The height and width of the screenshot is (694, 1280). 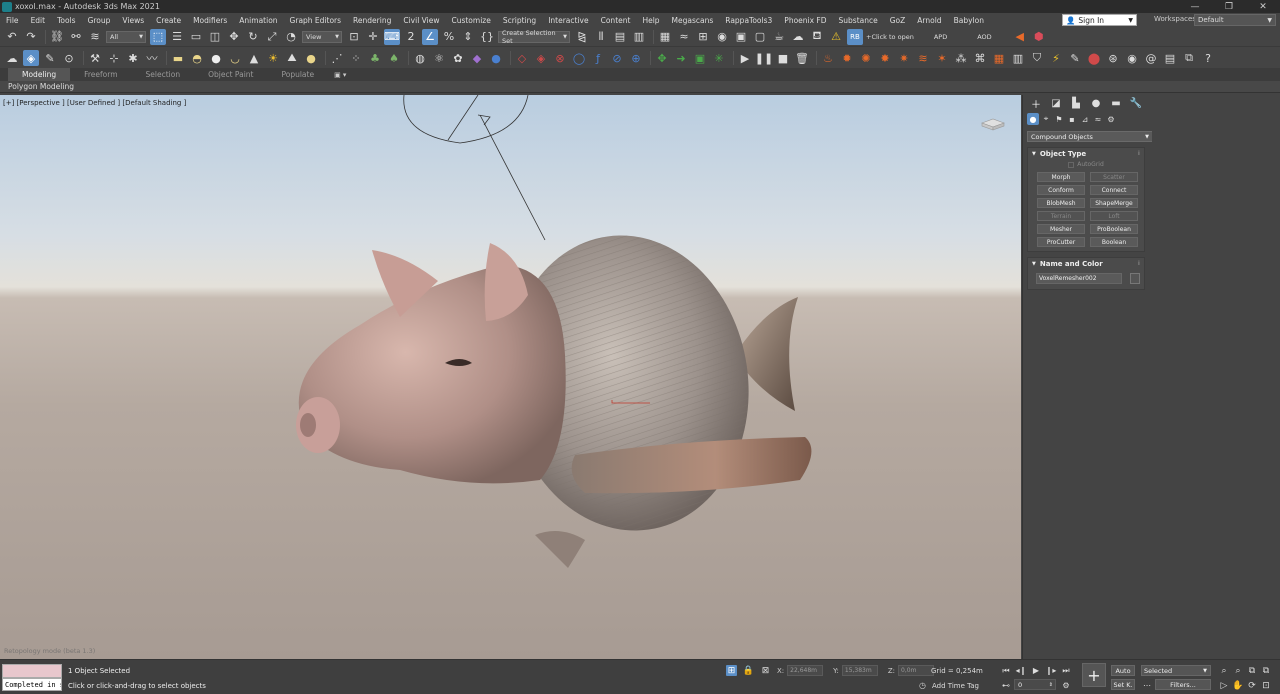 I want to click on menu-views: Views, so click(x=133, y=20).